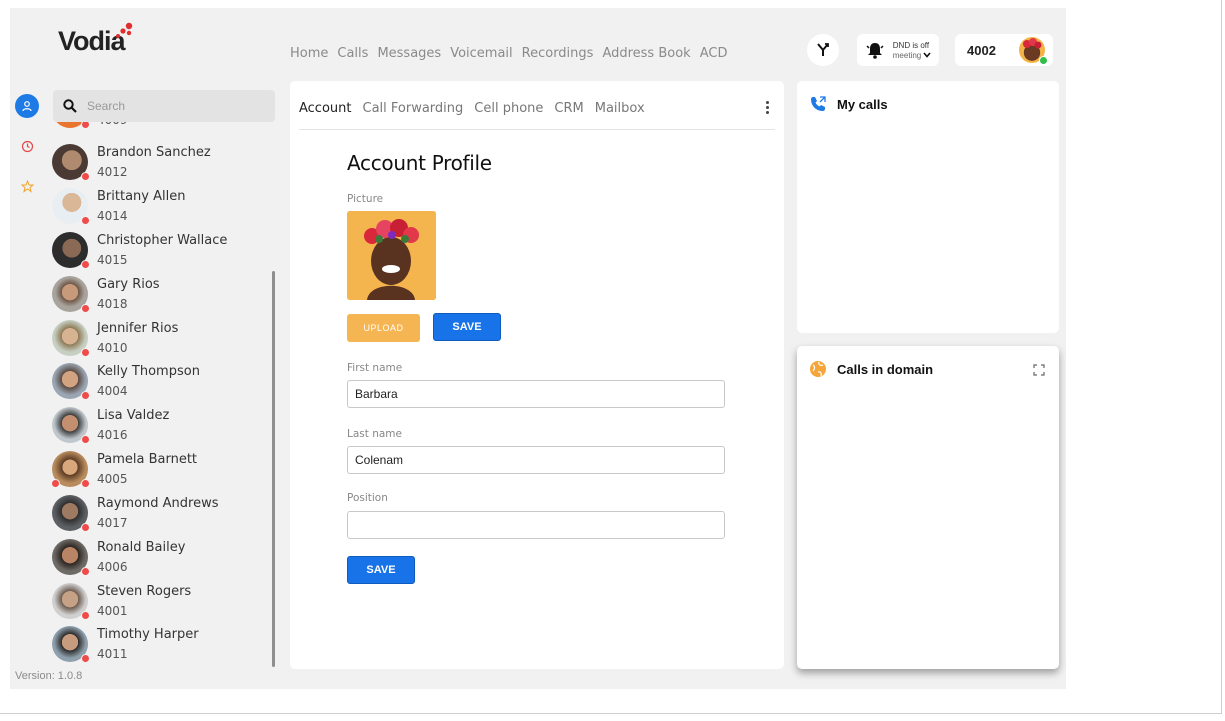  I want to click on nav-address-book: Address Book, so click(646, 53).